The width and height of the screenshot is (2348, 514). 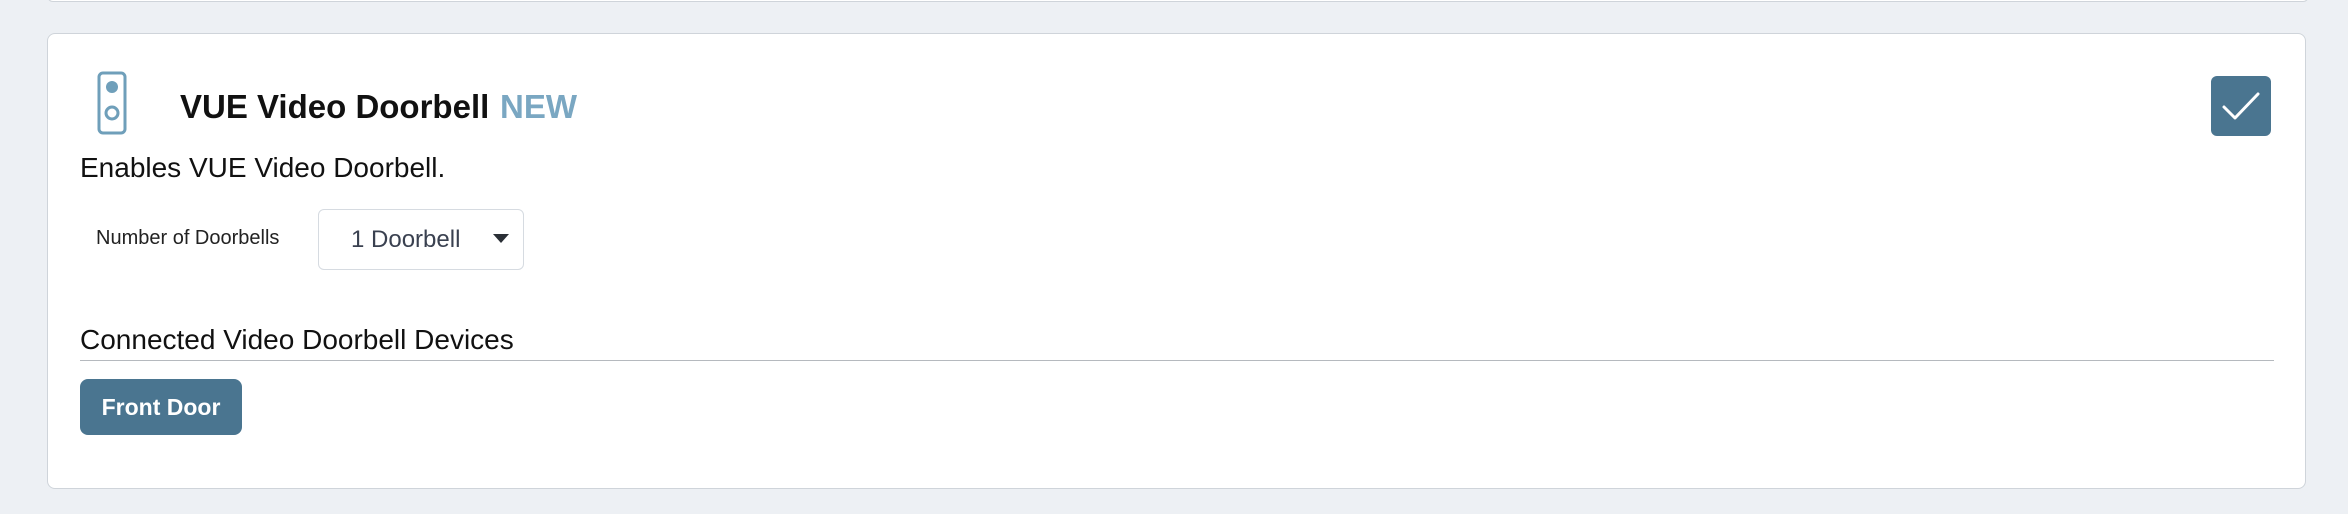 I want to click on doorbell-count-value: 1 Doorbell, so click(x=406, y=239).